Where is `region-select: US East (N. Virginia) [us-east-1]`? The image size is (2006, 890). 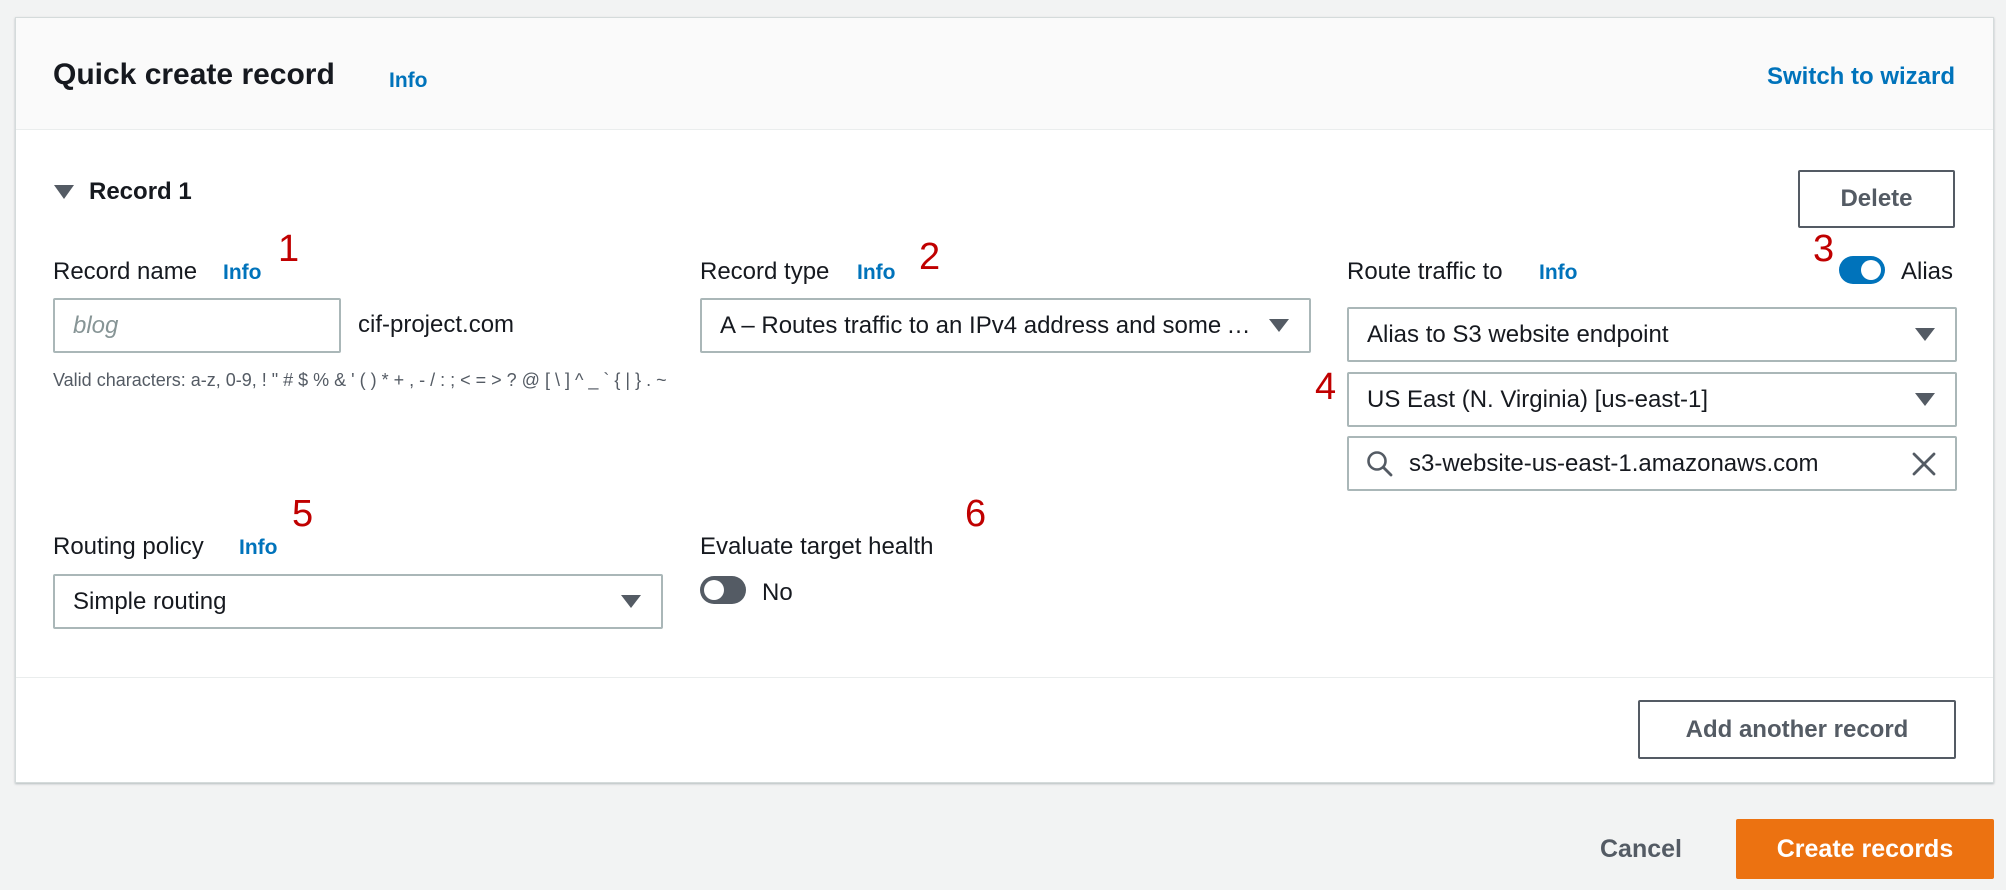
region-select: US East (N. Virginia) [us-east-1] is located at coordinates (1652, 399).